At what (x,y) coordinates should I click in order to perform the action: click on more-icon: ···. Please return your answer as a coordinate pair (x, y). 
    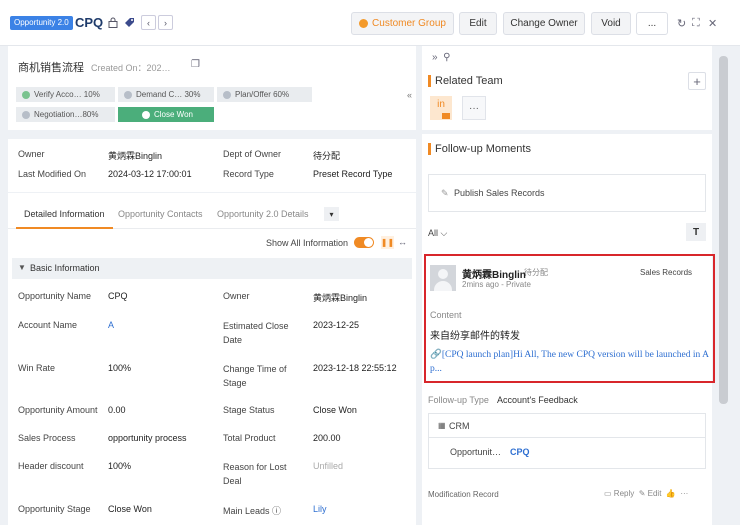
    Looking at the image, I should click on (684, 493).